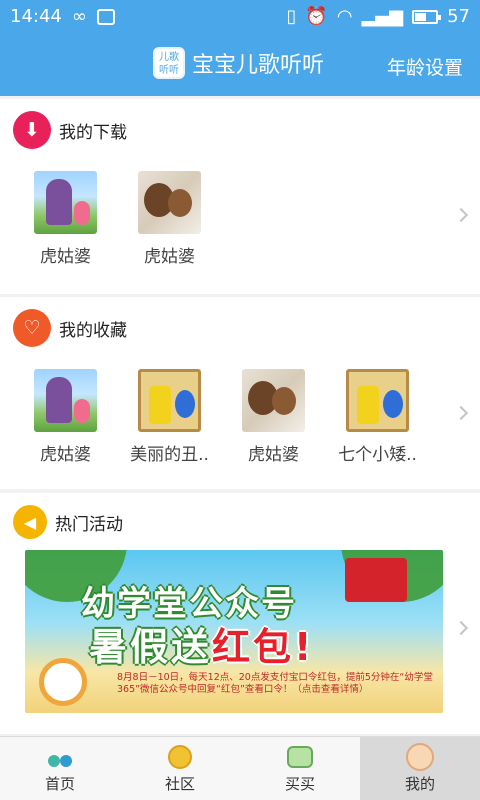 This screenshot has height=800, width=480. I want to click on baby-face-icon, so click(420, 756).